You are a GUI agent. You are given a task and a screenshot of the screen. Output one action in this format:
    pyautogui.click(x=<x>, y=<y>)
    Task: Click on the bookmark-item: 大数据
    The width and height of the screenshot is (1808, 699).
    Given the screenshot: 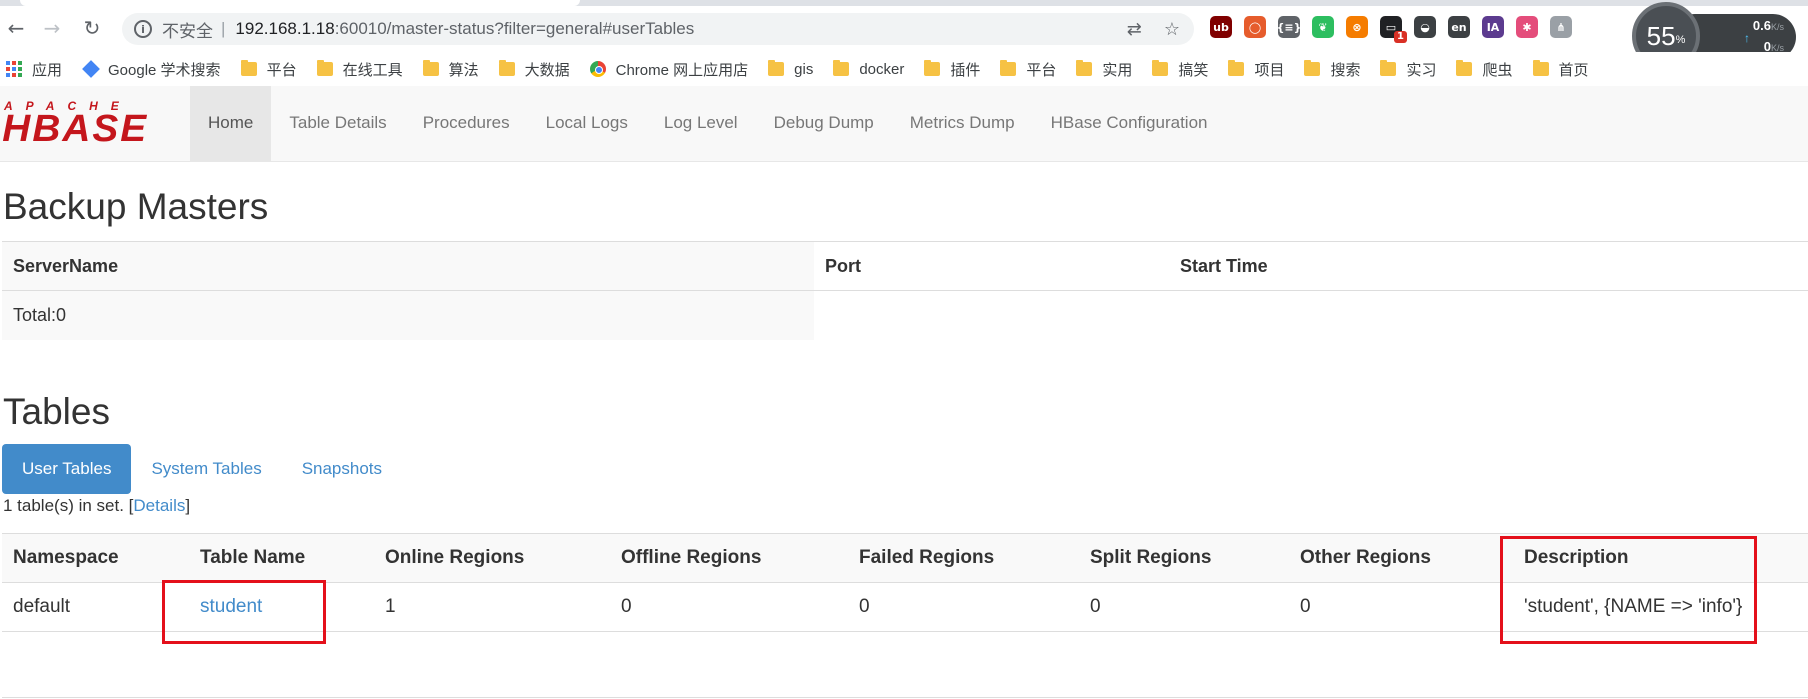 What is the action you would take?
    pyautogui.click(x=534, y=69)
    